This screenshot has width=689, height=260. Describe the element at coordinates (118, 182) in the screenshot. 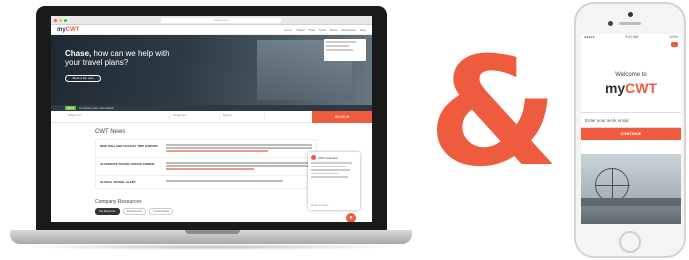

I see `news-item-title: GLOBAL TRAVEL ALERT` at that location.